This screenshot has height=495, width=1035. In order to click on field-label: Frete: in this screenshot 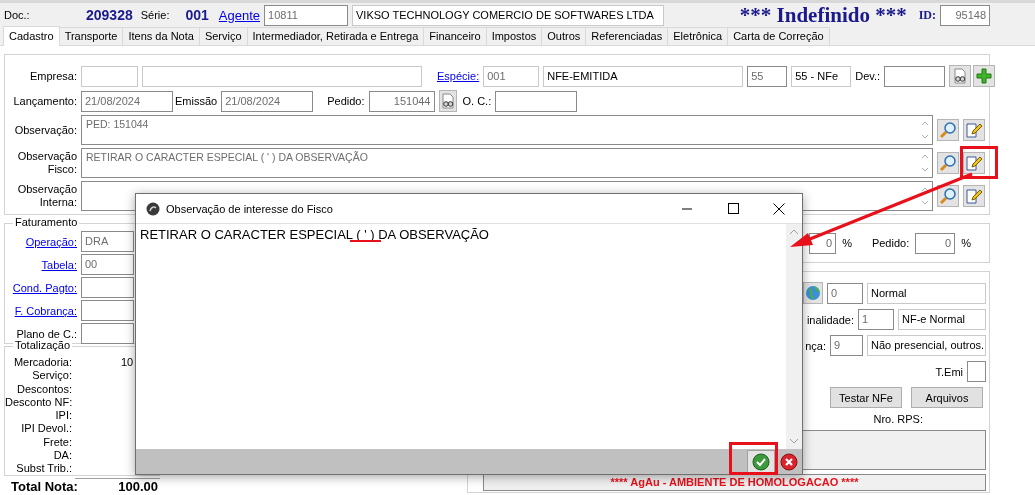, I will do `click(57, 442)`.